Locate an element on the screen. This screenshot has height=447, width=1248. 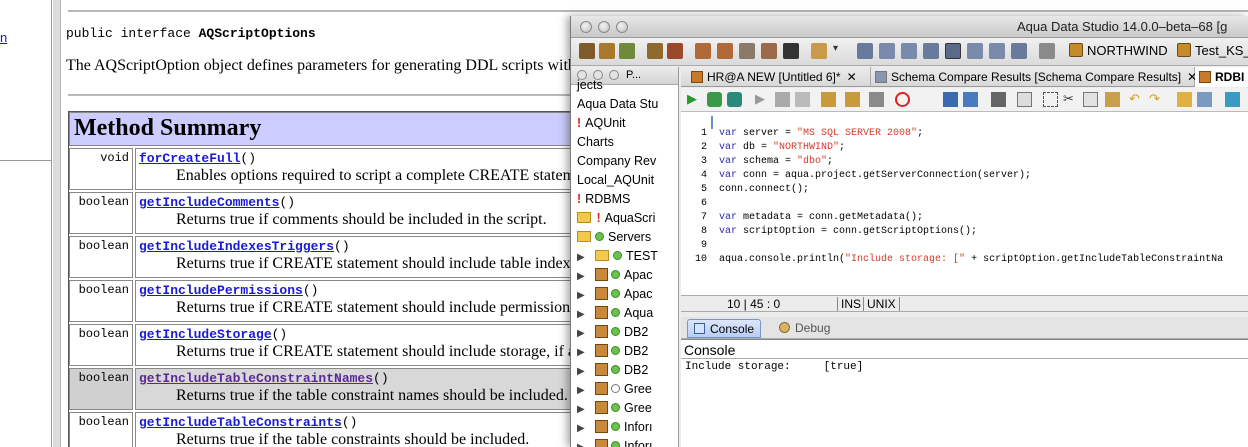
method-name: getIncludeIndexesTriggers is located at coordinates (236, 246).